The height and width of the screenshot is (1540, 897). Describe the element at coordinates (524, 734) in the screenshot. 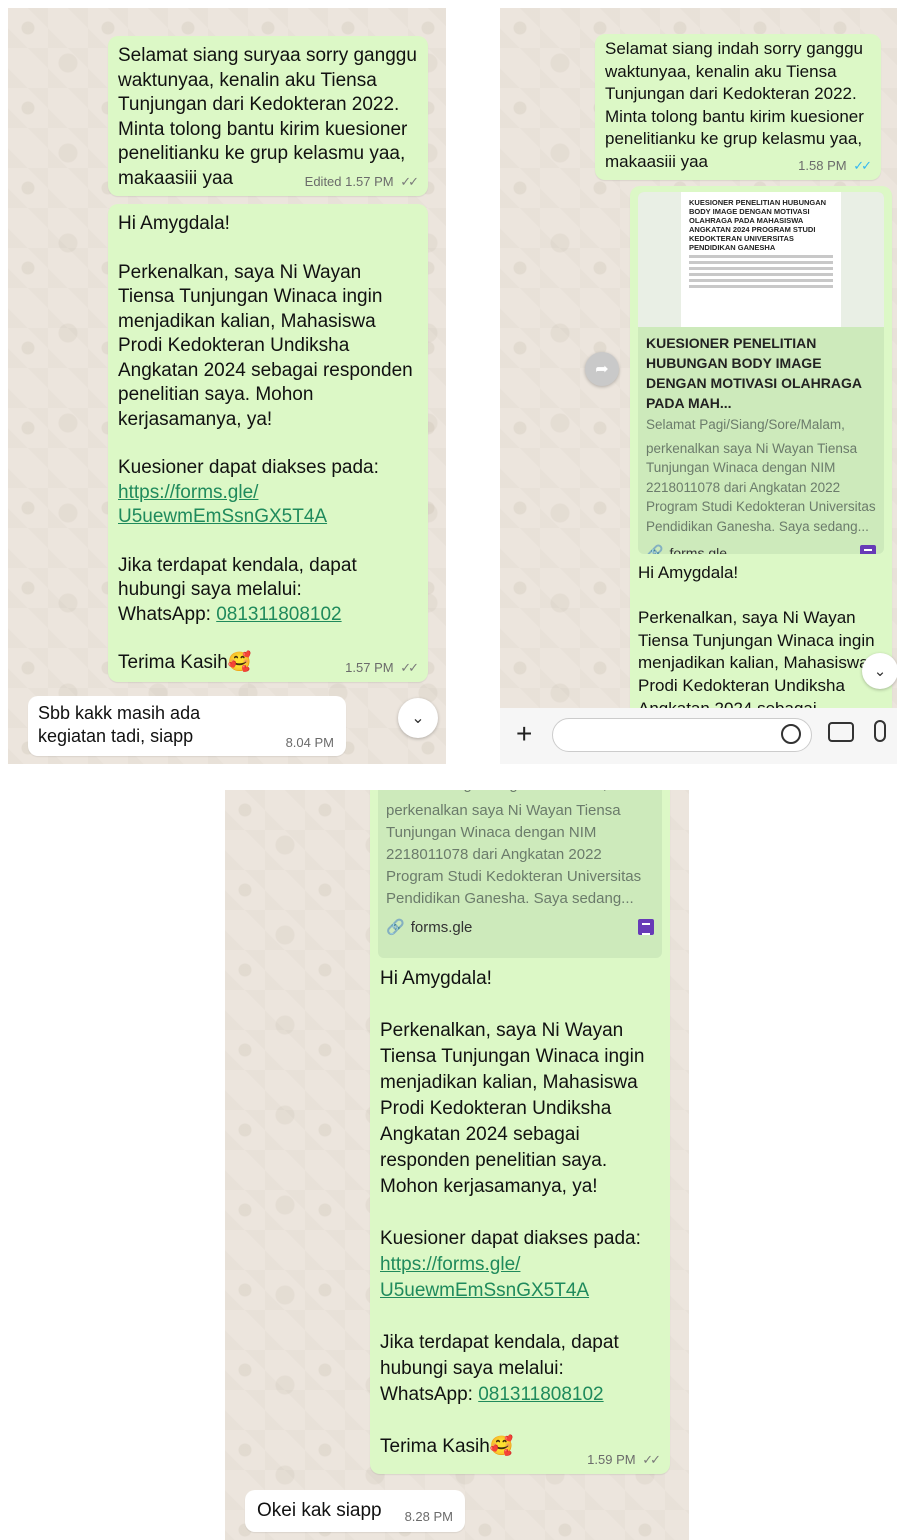

I see `plus-icon: +` at that location.